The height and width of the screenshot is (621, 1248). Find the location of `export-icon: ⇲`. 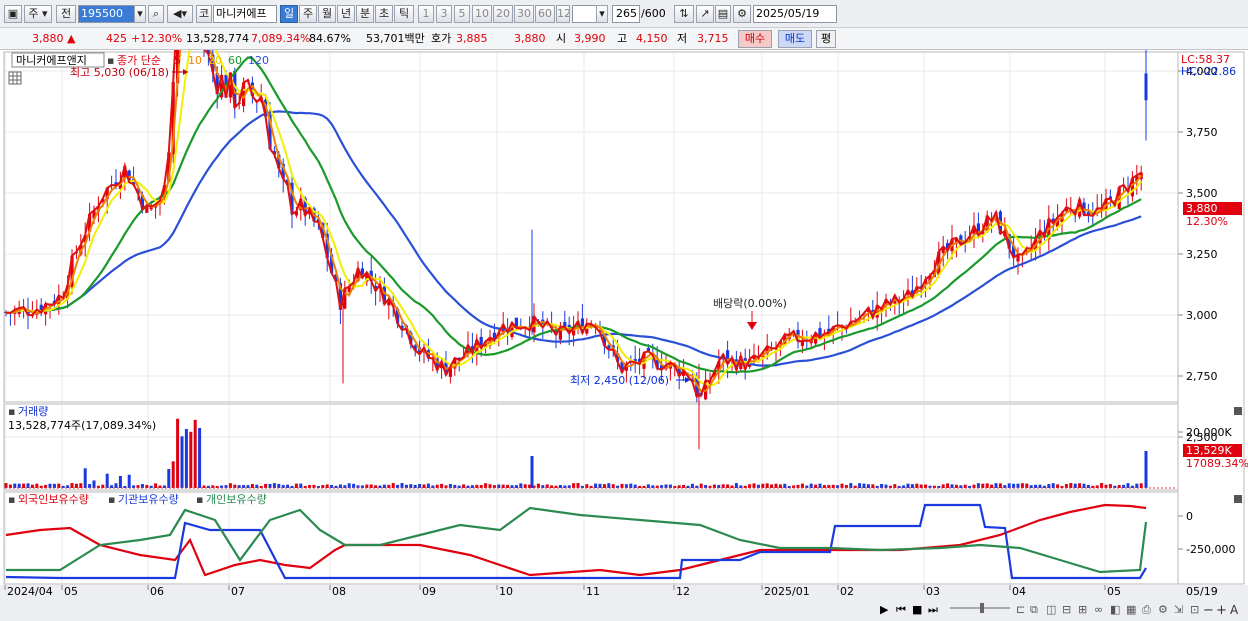

export-icon: ⇲ is located at coordinates (1178, 609).